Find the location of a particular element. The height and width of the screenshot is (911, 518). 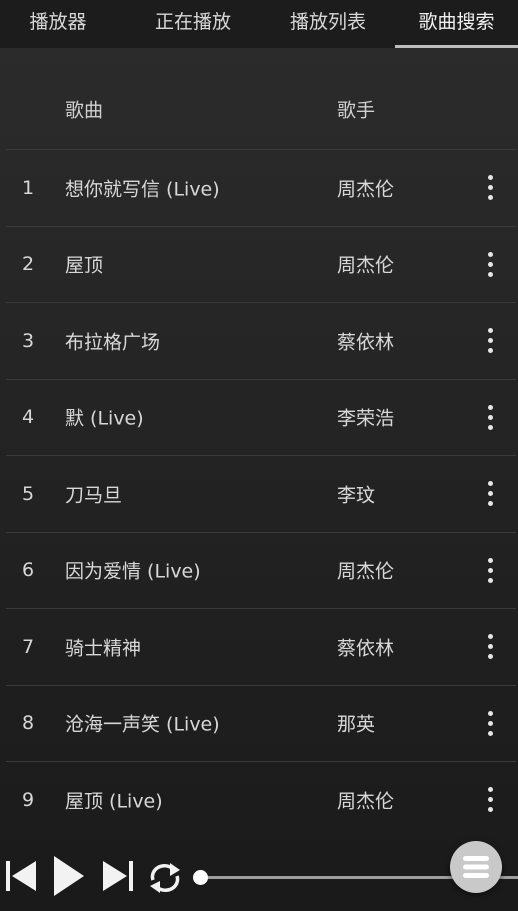

table-row: 6 因为爱情 (Live) 周杰伦 is located at coordinates (261, 570).